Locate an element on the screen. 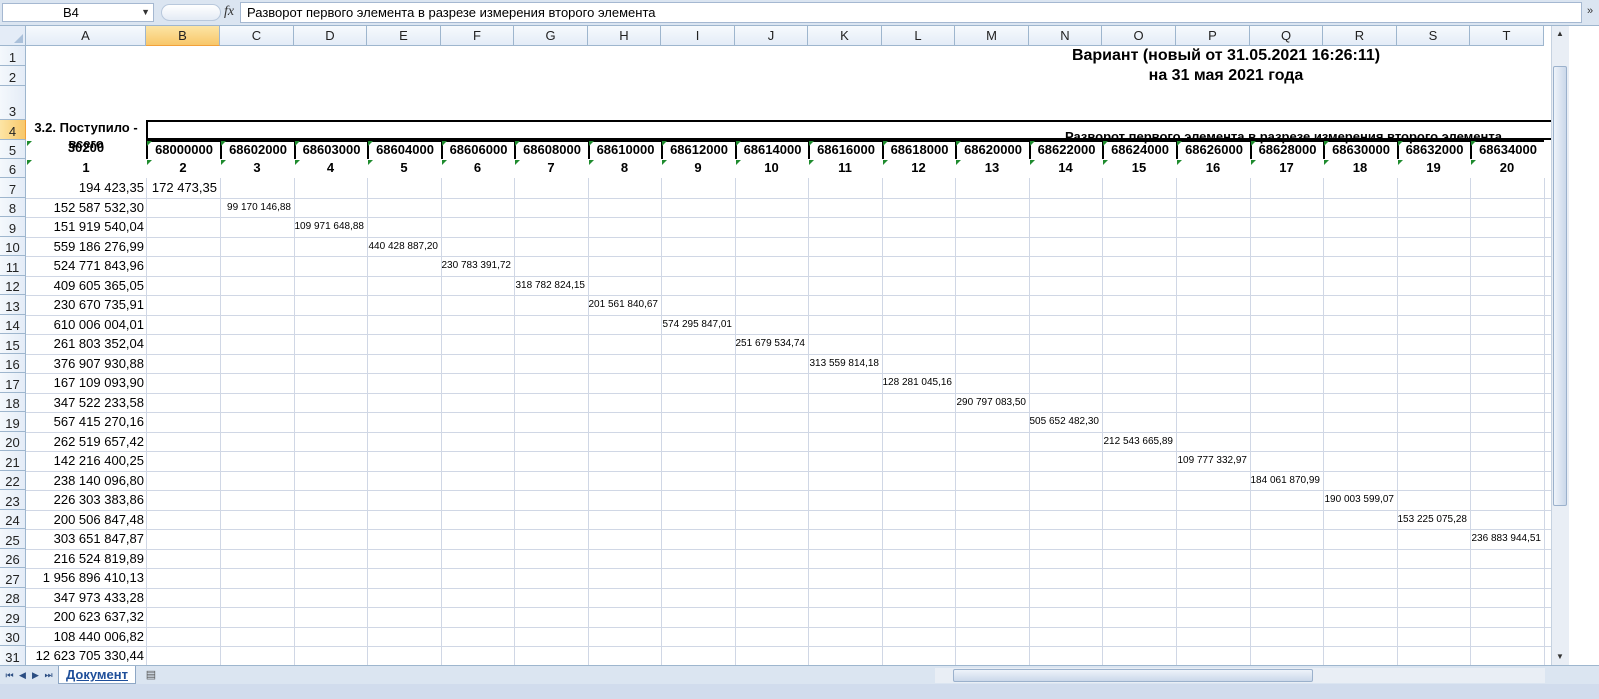  cell-diagonal: 128 281 045,16 is located at coordinates (917, 382).